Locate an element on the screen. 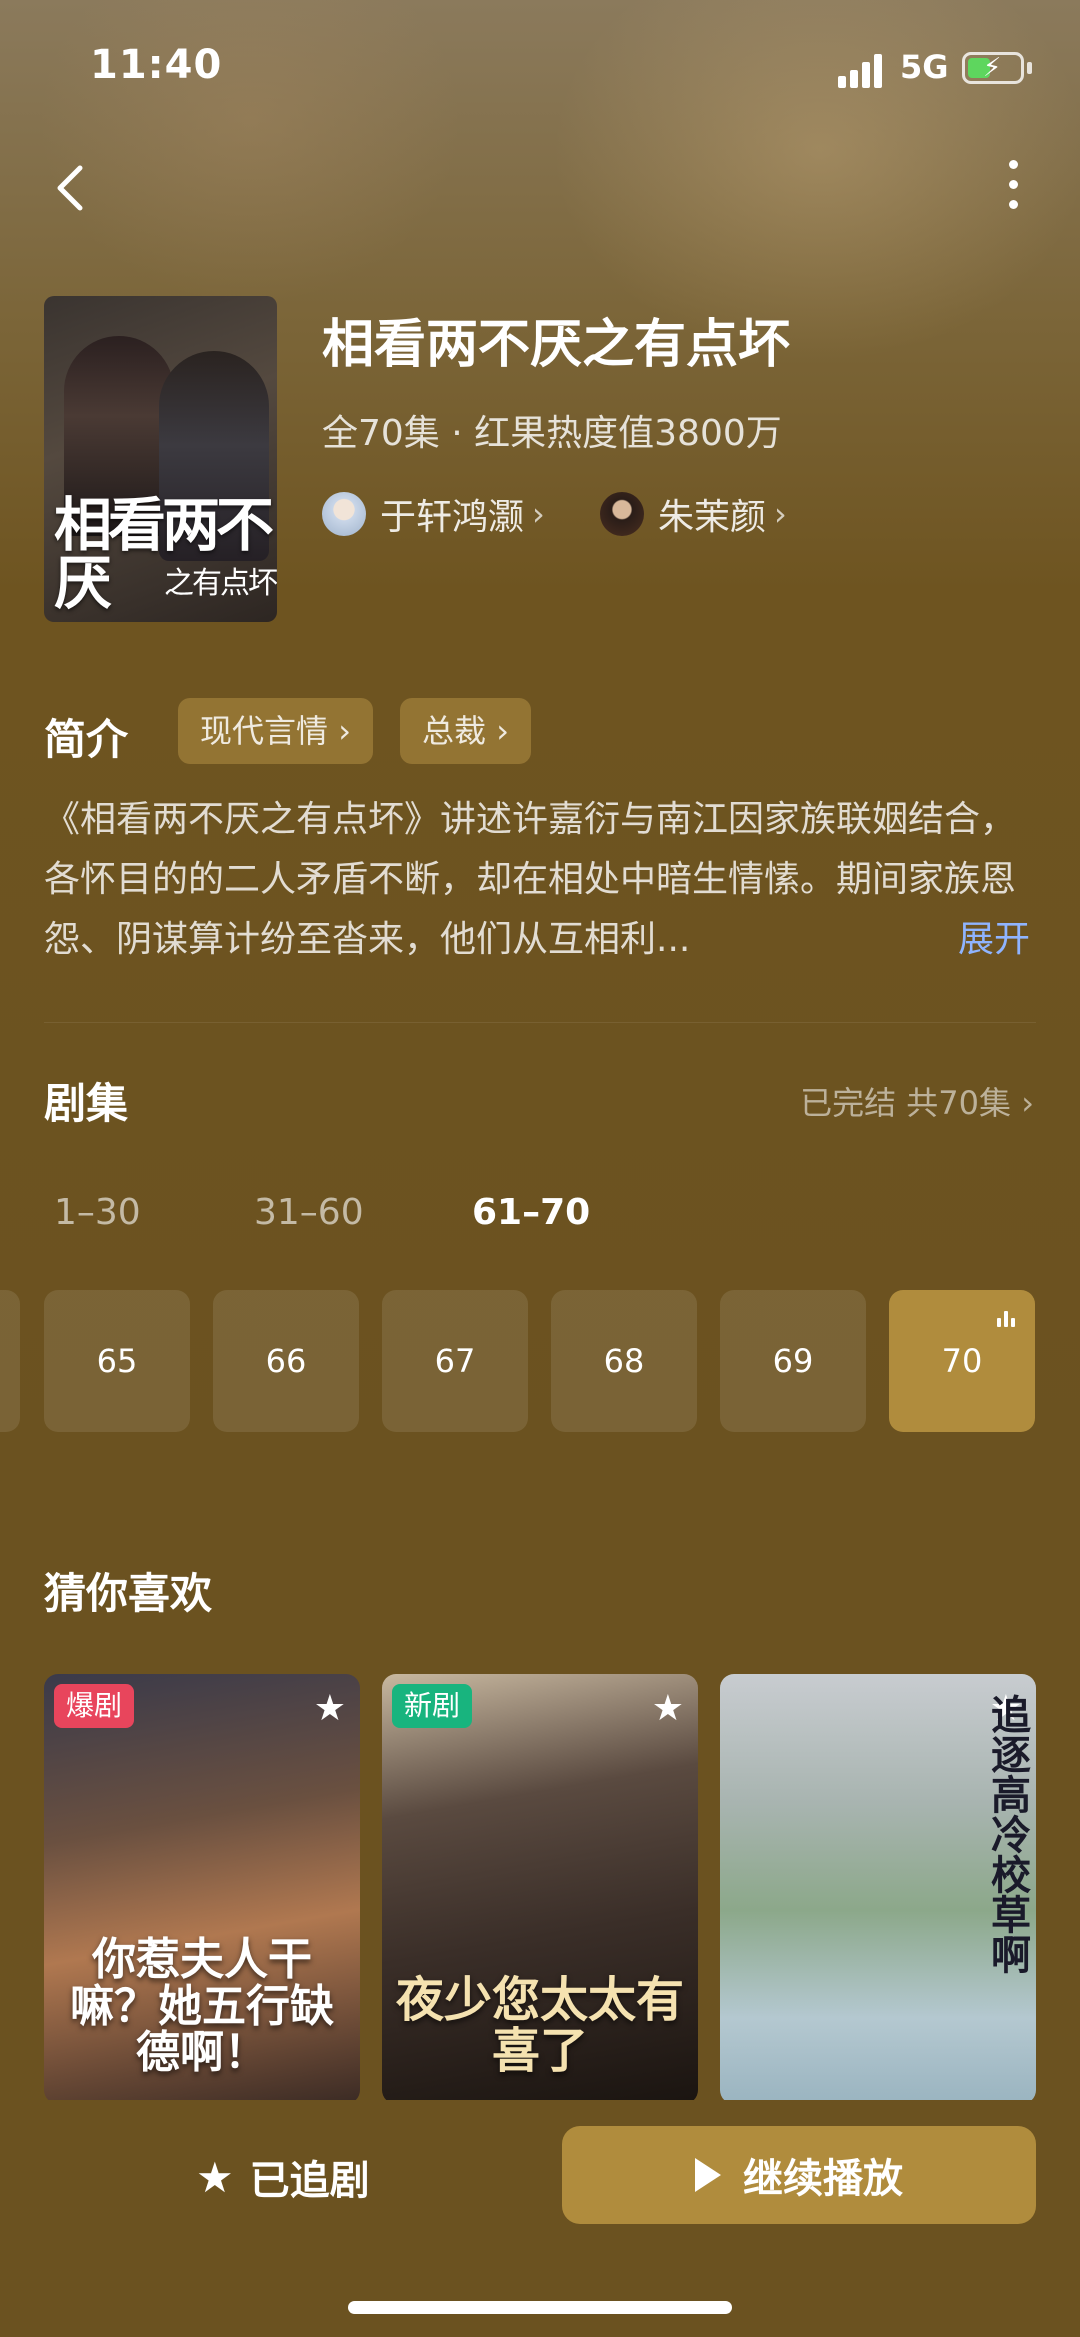  genre-tag: 现代言情 › is located at coordinates (275, 731).